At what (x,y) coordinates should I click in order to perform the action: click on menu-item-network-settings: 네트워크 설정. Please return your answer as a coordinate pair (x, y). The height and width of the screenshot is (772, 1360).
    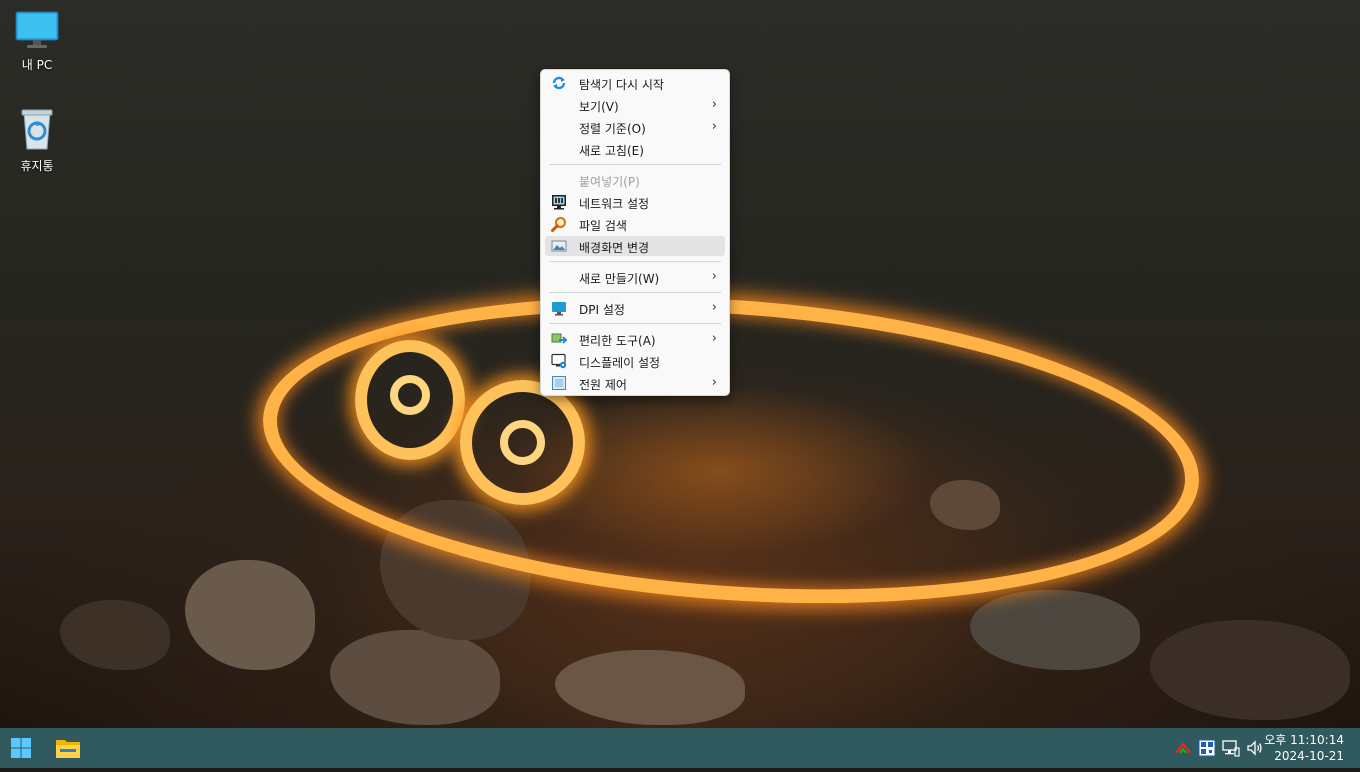
    Looking at the image, I should click on (635, 202).